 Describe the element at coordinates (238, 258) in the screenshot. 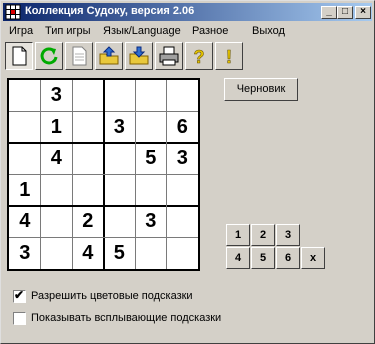

I see `number-button-4: 4` at that location.